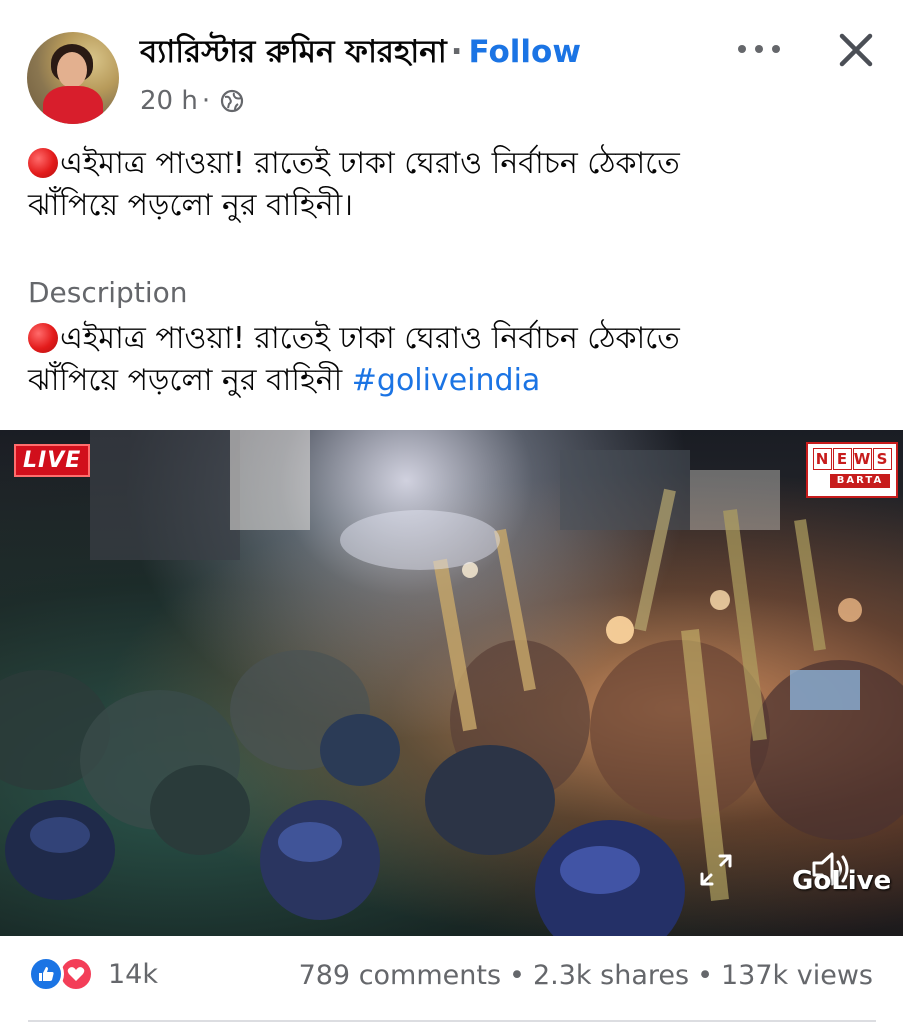  Describe the element at coordinates (716, 870) in the screenshot. I see `expand-icon` at that location.